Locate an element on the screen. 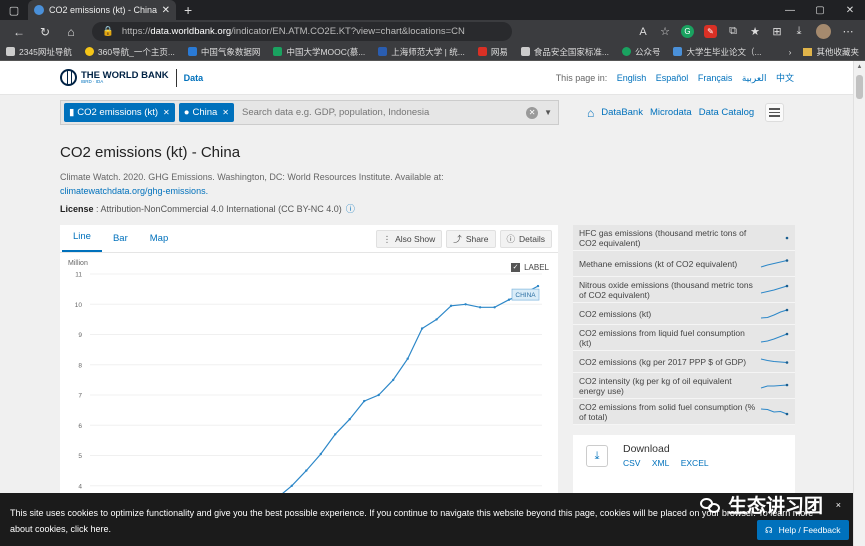 The height and width of the screenshot is (546, 865). chevron-down-icon: ▼ is located at coordinates (548, 112).